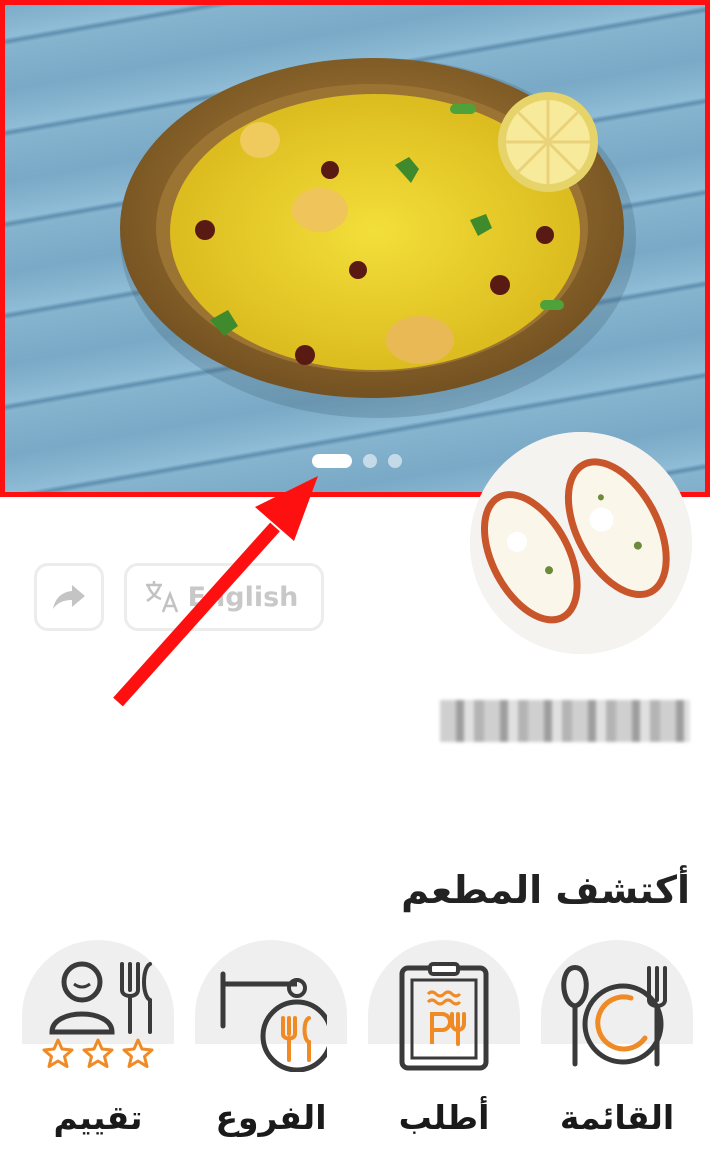  I want to click on share-button, so click(69, 597).